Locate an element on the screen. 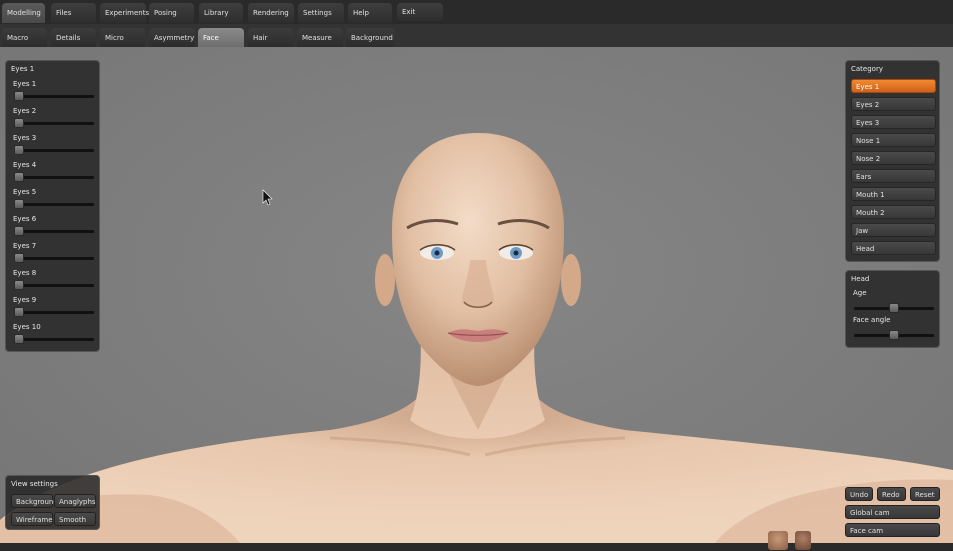  eyes-6-slider is located at coordinates (54, 231).